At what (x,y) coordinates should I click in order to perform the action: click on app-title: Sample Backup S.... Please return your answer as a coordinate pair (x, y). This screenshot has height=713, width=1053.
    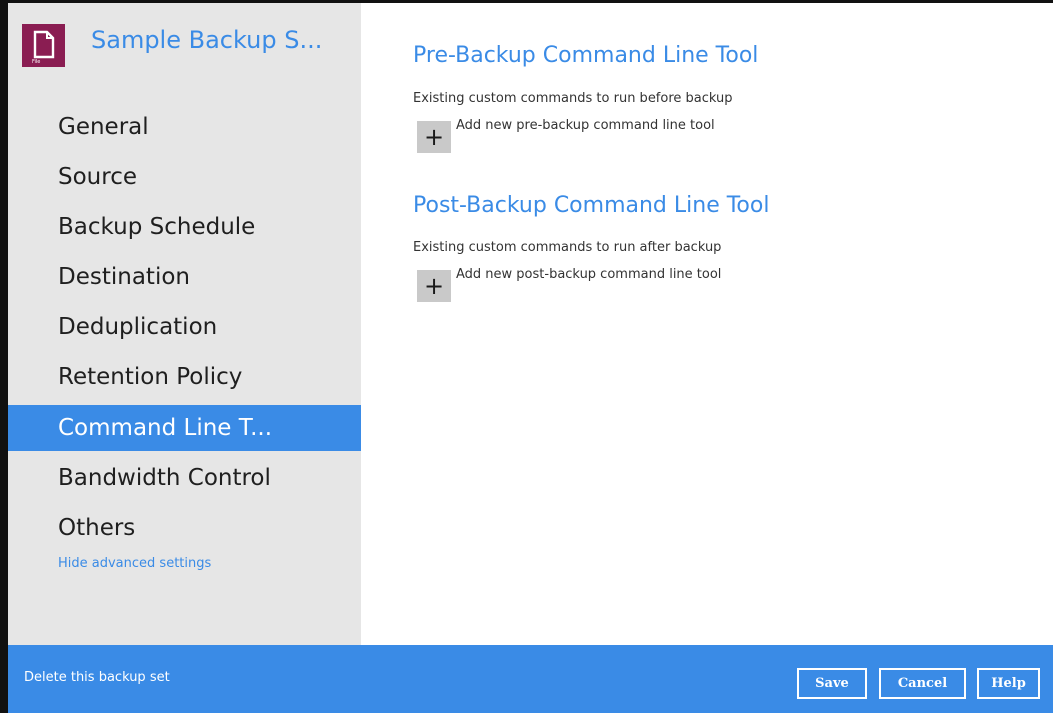
    Looking at the image, I should click on (207, 40).